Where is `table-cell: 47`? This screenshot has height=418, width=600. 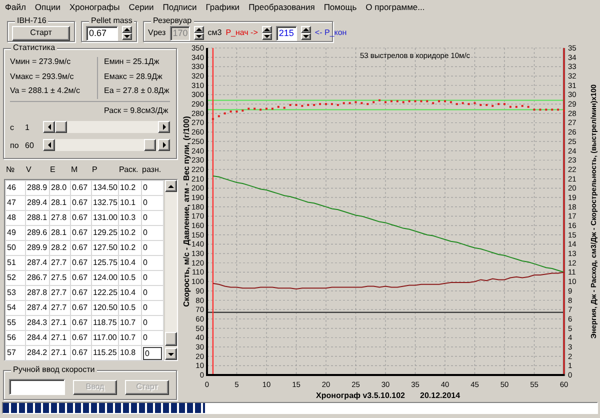 table-cell: 47 is located at coordinates (16, 203).